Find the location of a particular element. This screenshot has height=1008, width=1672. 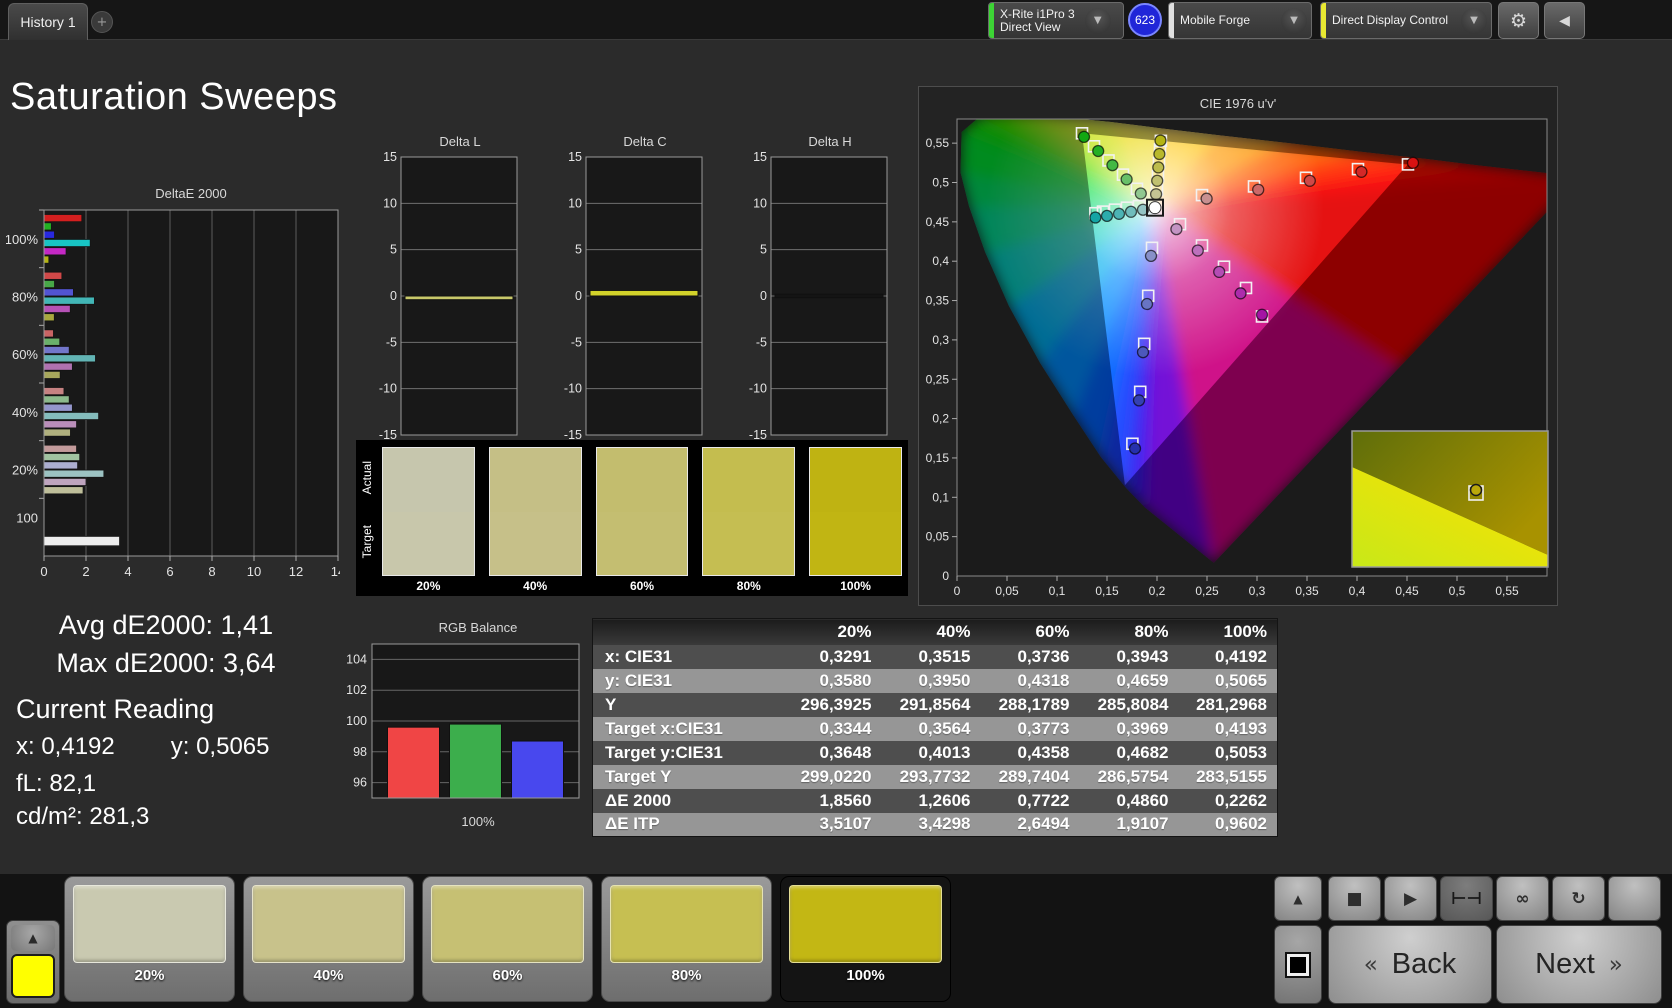

pattern-swatch-label: 100% is located at coordinates (865, 975).